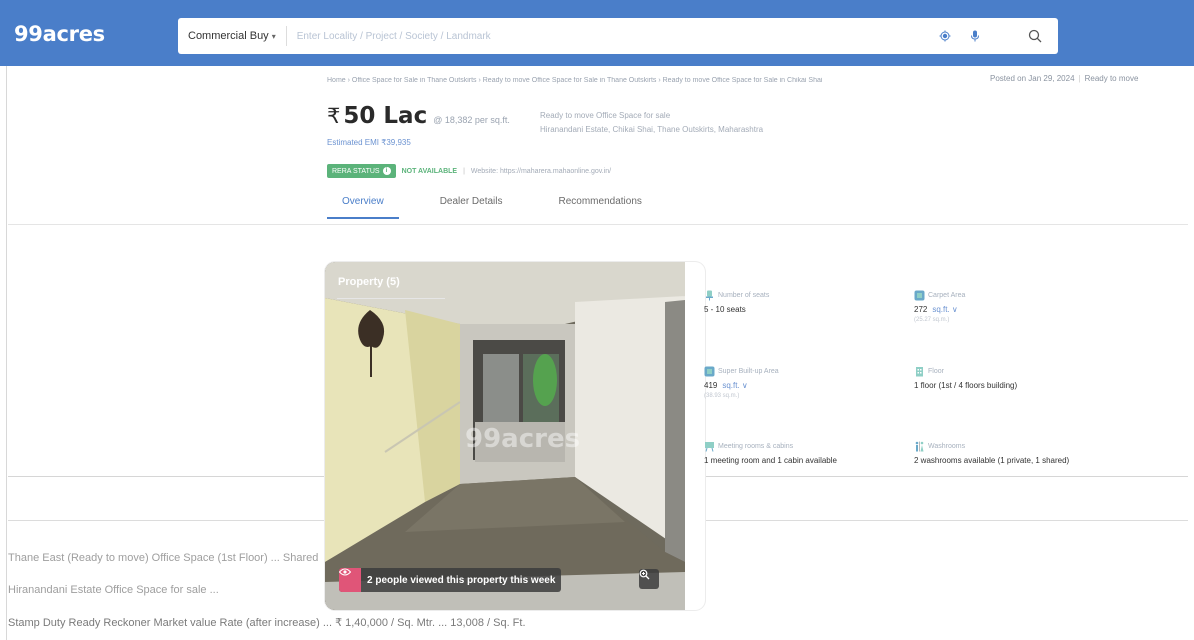  What do you see at coordinates (59, 34) in the screenshot?
I see `site-logo: 99acres` at bounding box center [59, 34].